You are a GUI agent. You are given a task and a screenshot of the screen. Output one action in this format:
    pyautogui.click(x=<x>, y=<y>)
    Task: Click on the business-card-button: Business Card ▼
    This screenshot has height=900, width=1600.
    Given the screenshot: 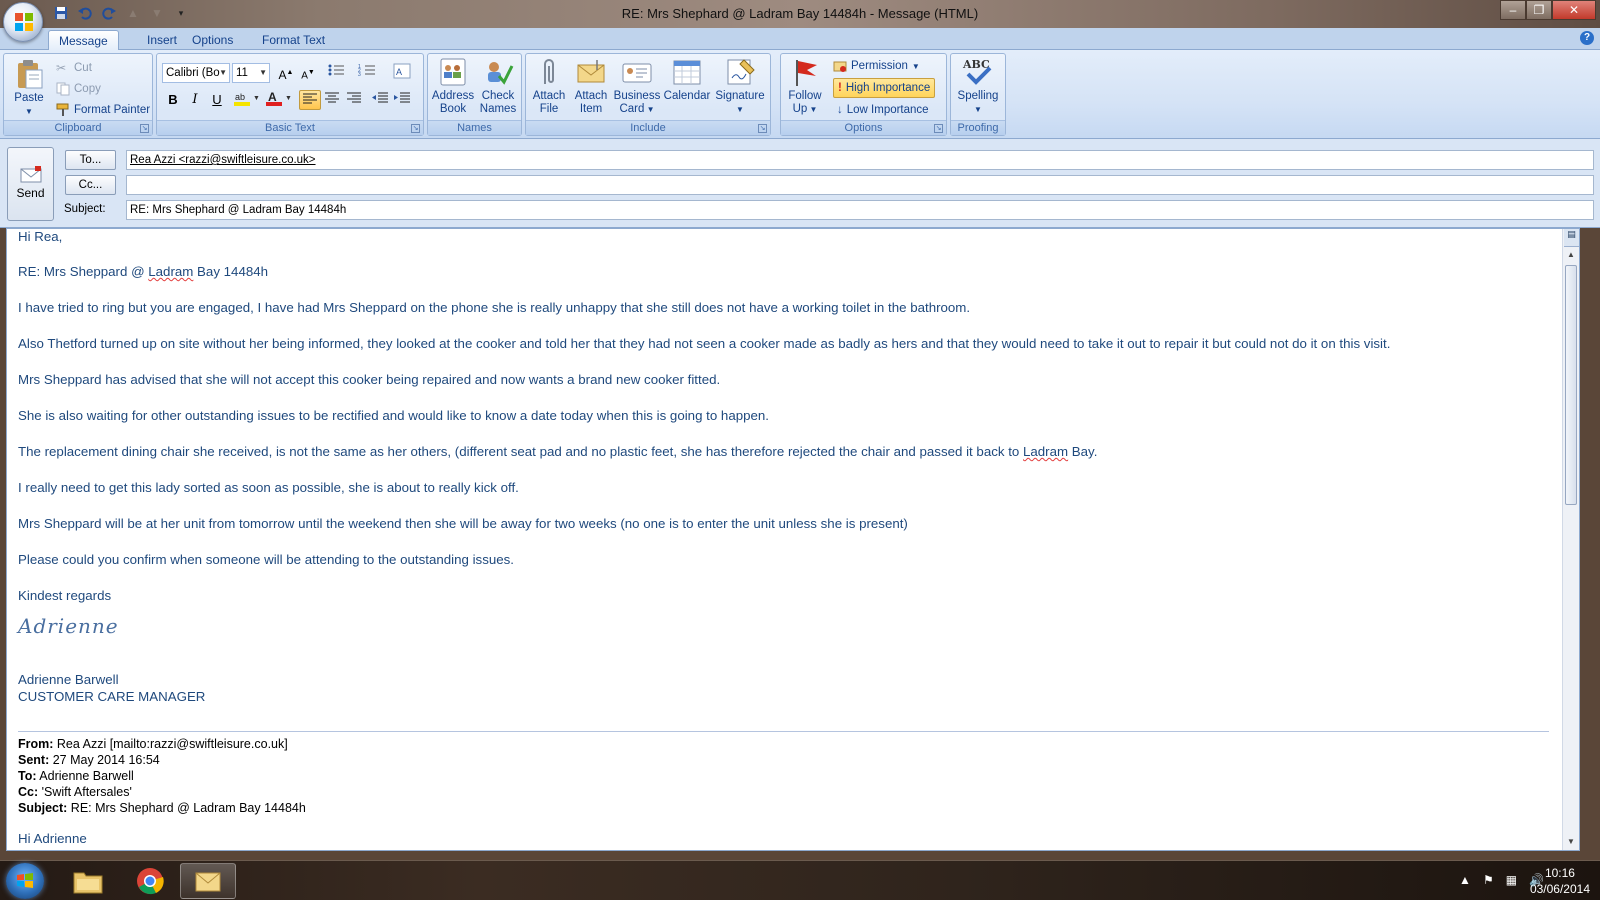 What is the action you would take?
    pyautogui.click(x=637, y=86)
    